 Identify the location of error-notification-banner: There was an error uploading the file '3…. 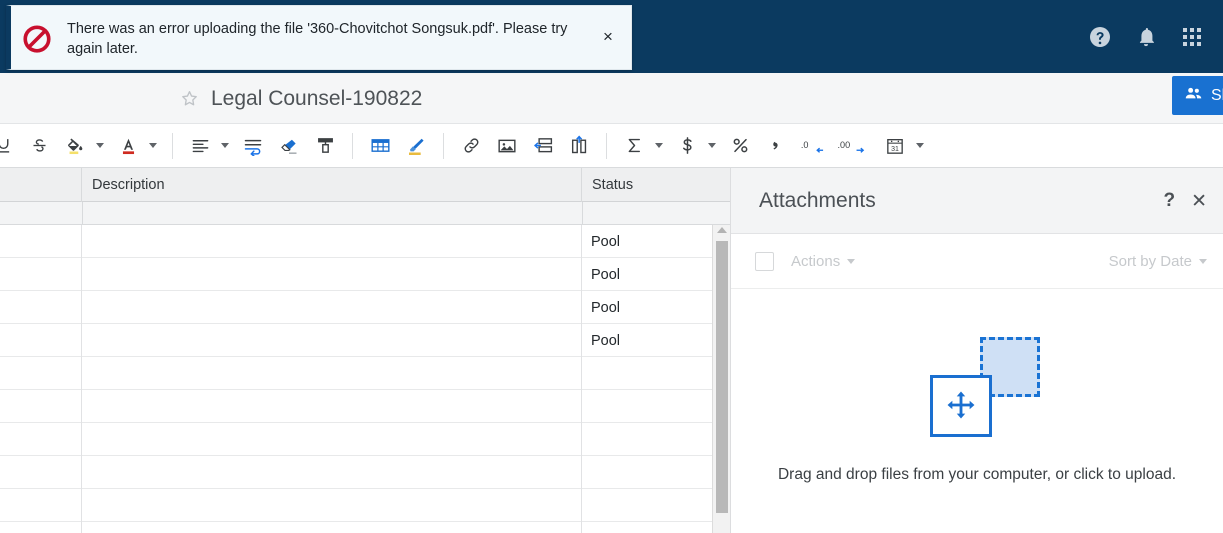
(319, 37).